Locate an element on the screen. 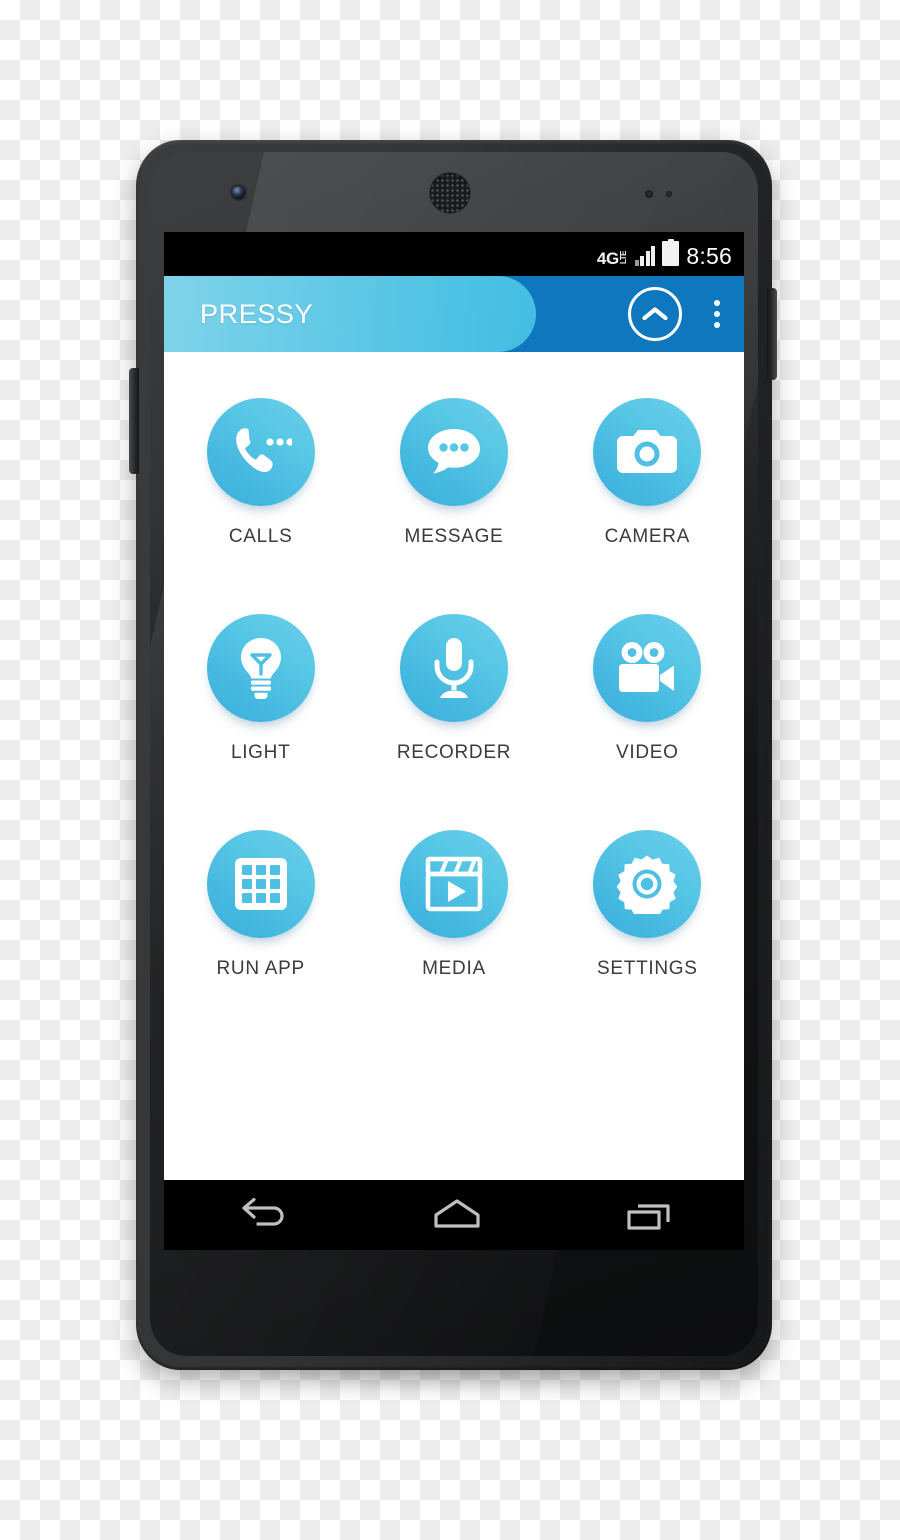 The image size is (900, 1540). overflow-menu-icon is located at coordinates (717, 314).